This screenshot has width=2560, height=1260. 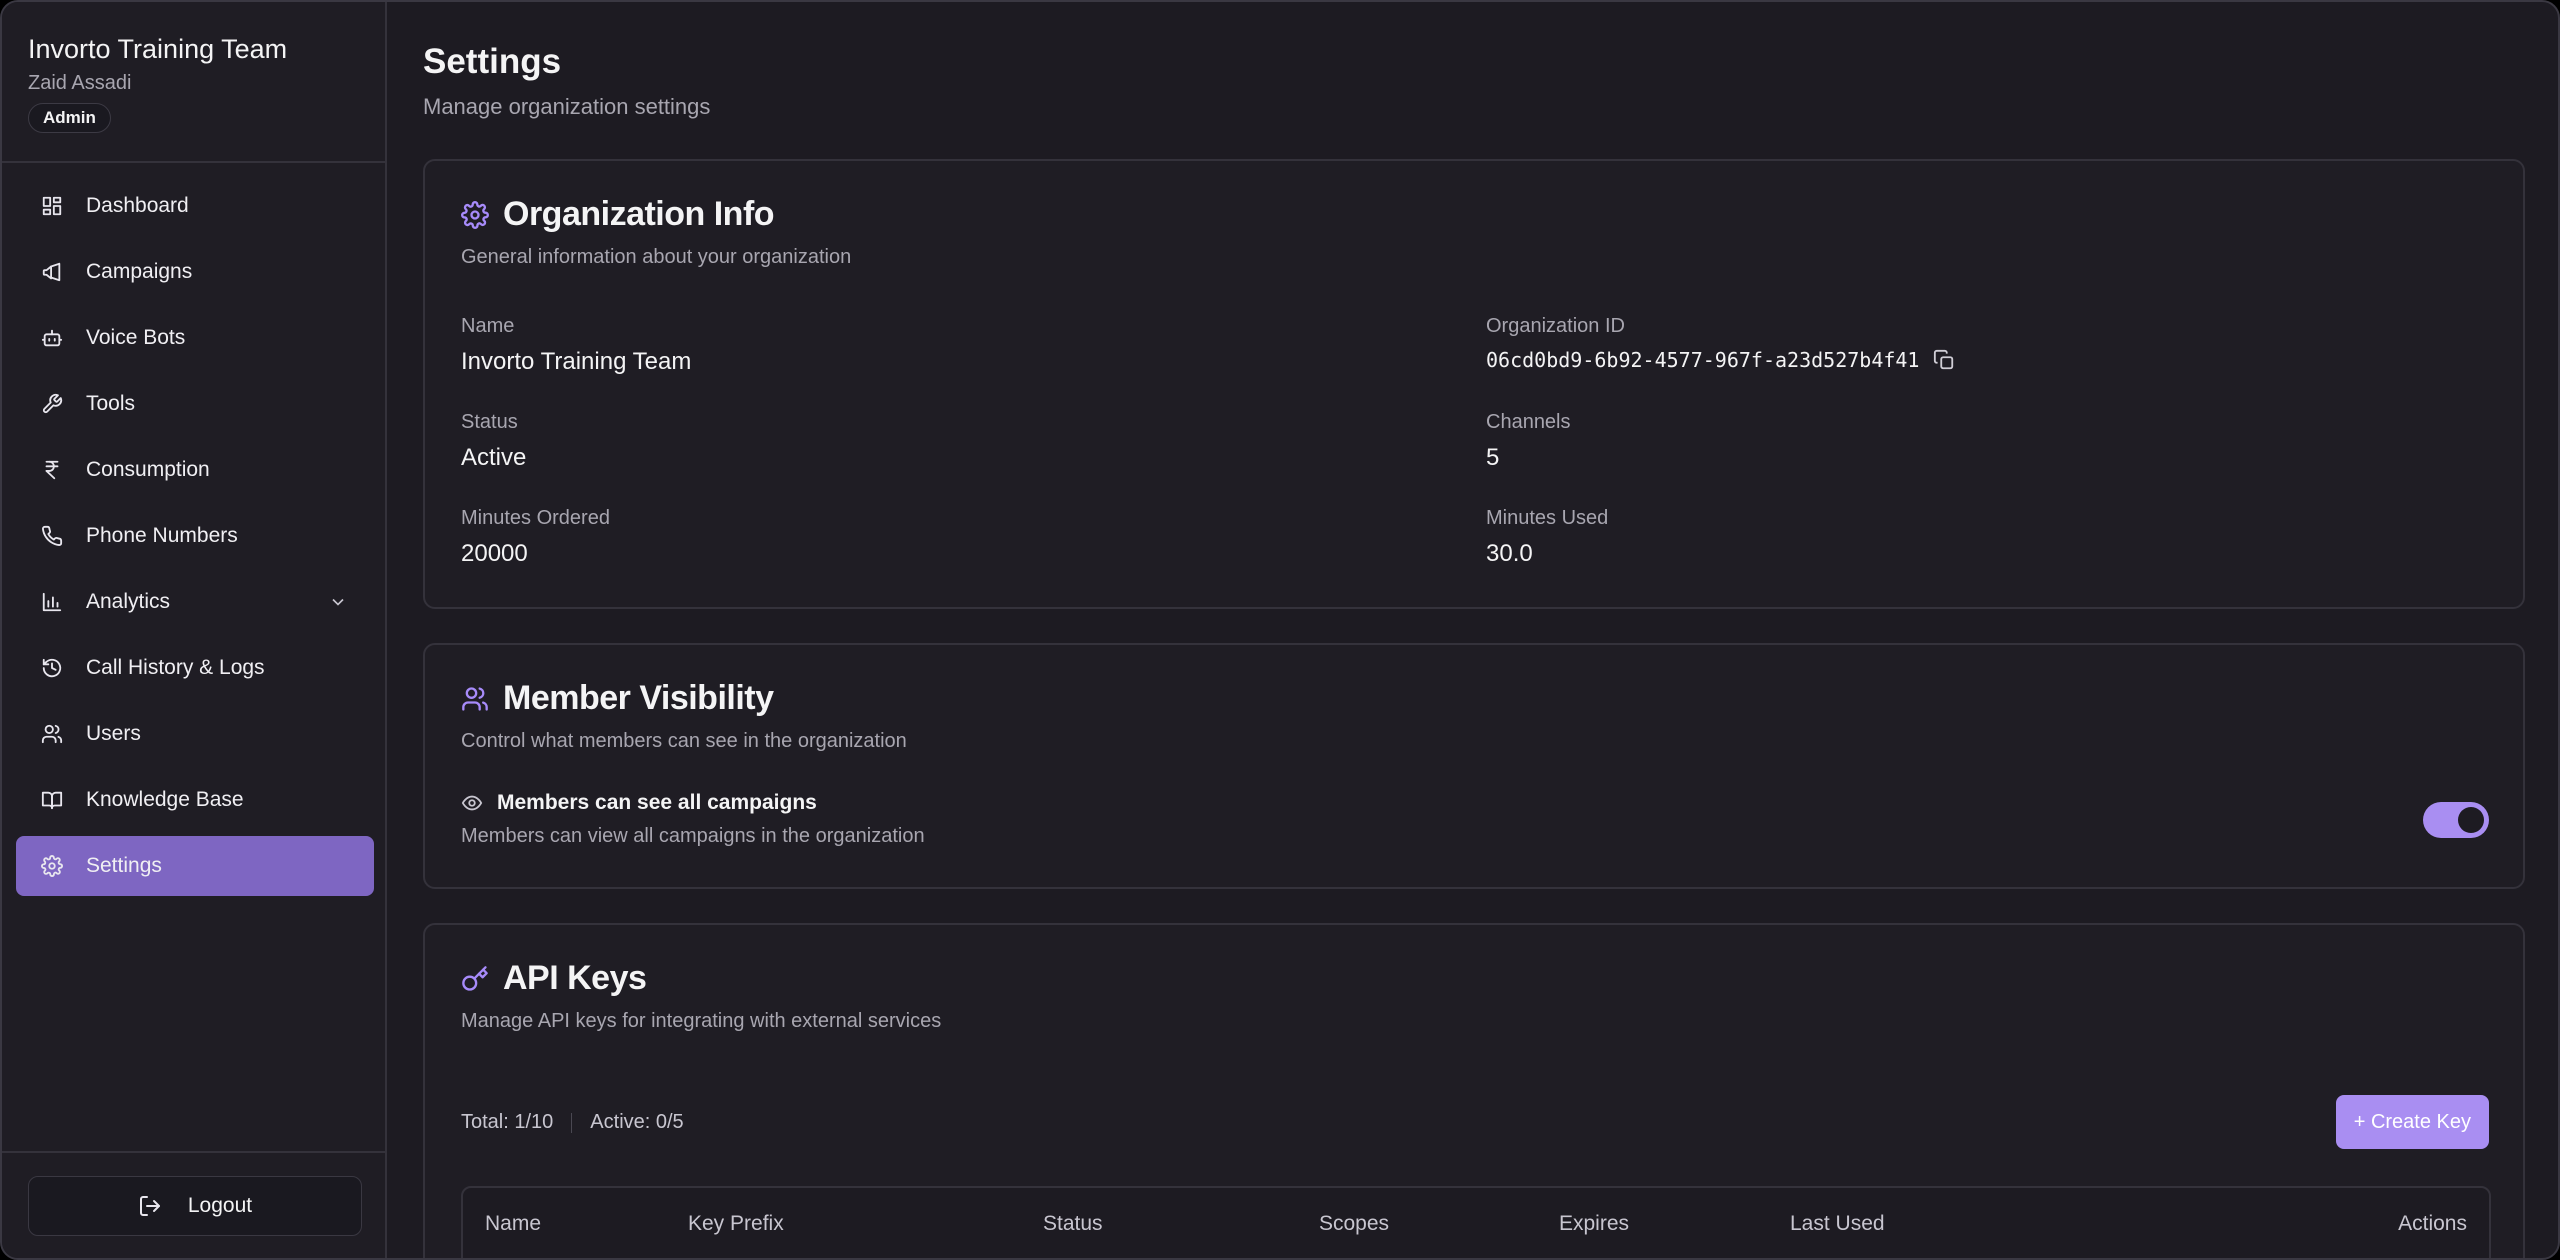 I want to click on create-key-button: + Create Key, so click(x=2412, y=1122).